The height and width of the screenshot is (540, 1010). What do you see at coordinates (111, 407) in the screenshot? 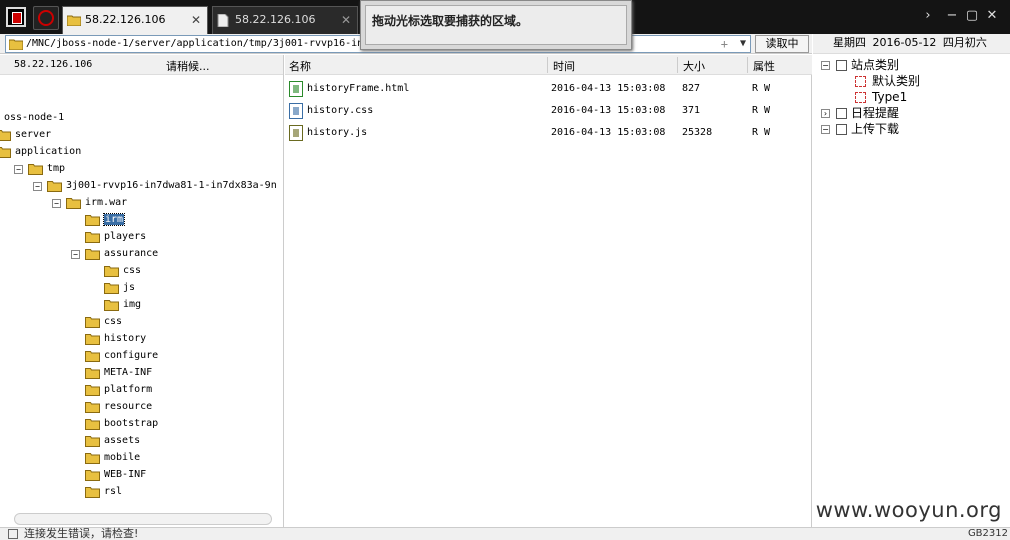
I see `tree-node: resource` at bounding box center [111, 407].